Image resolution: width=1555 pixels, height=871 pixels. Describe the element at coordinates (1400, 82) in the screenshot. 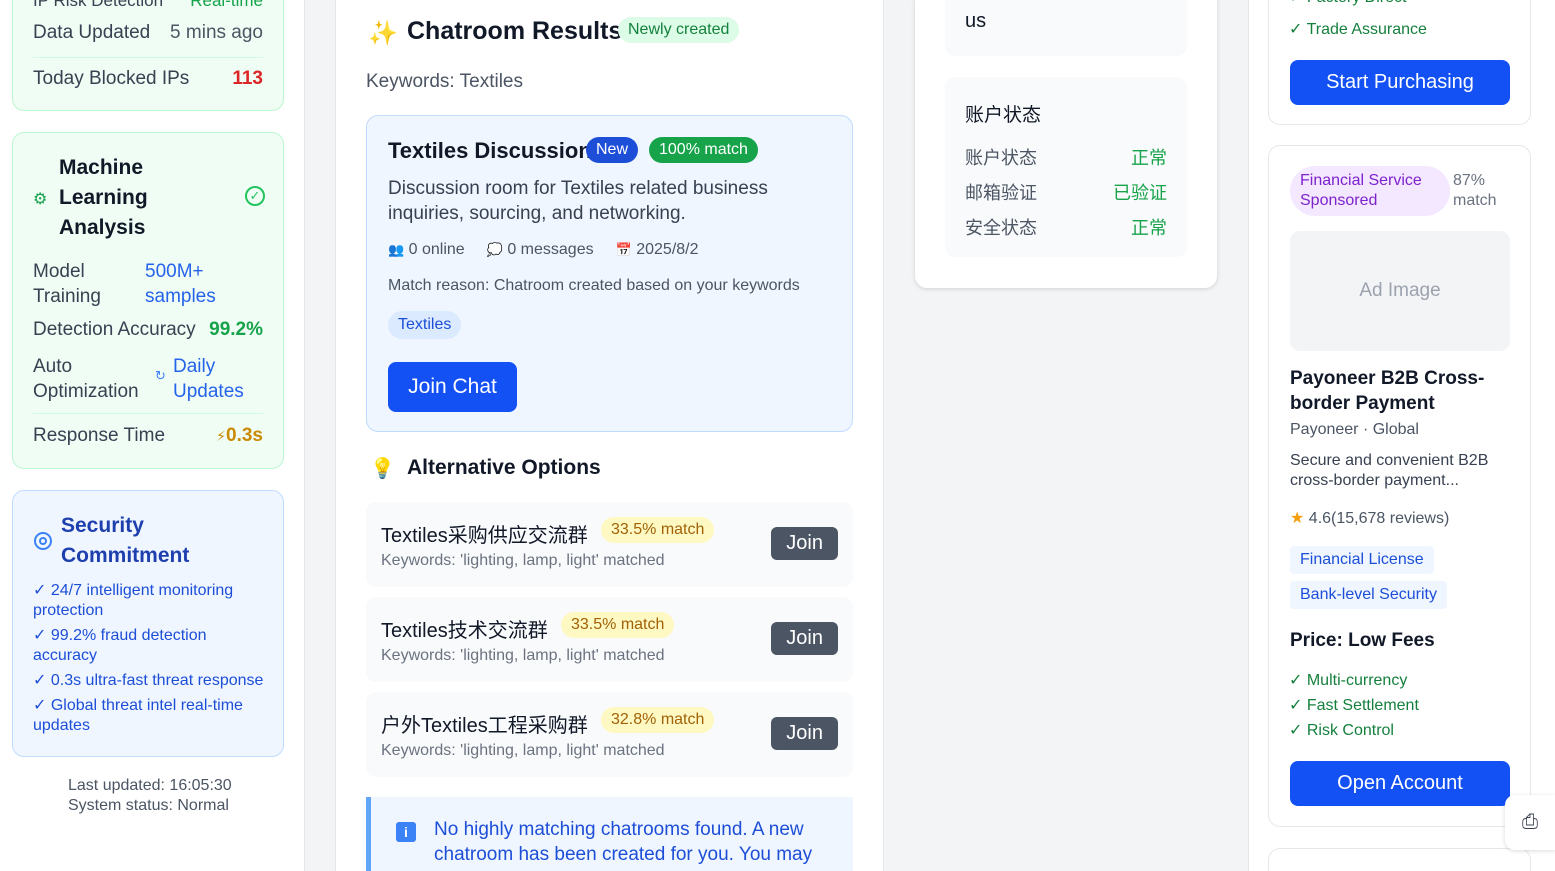

I see `start-purchasing-button: Start Purchasing` at that location.